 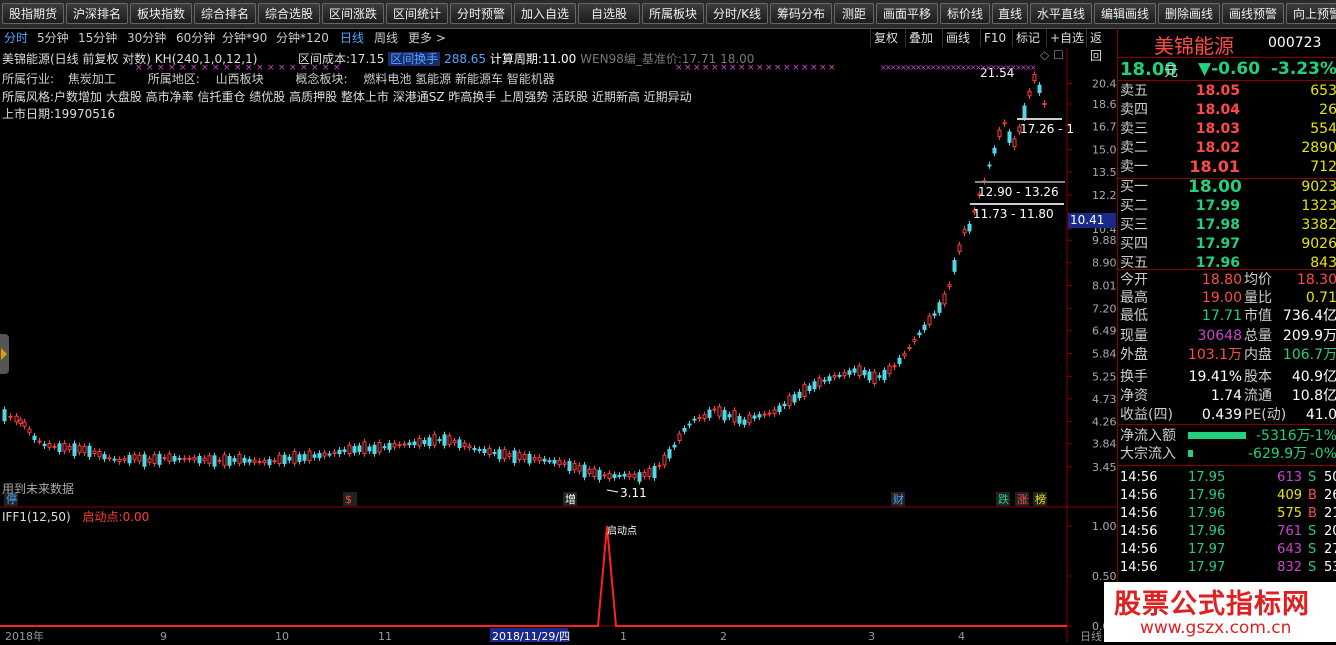 I want to click on tick-tail: 53, so click(x=1330, y=567).